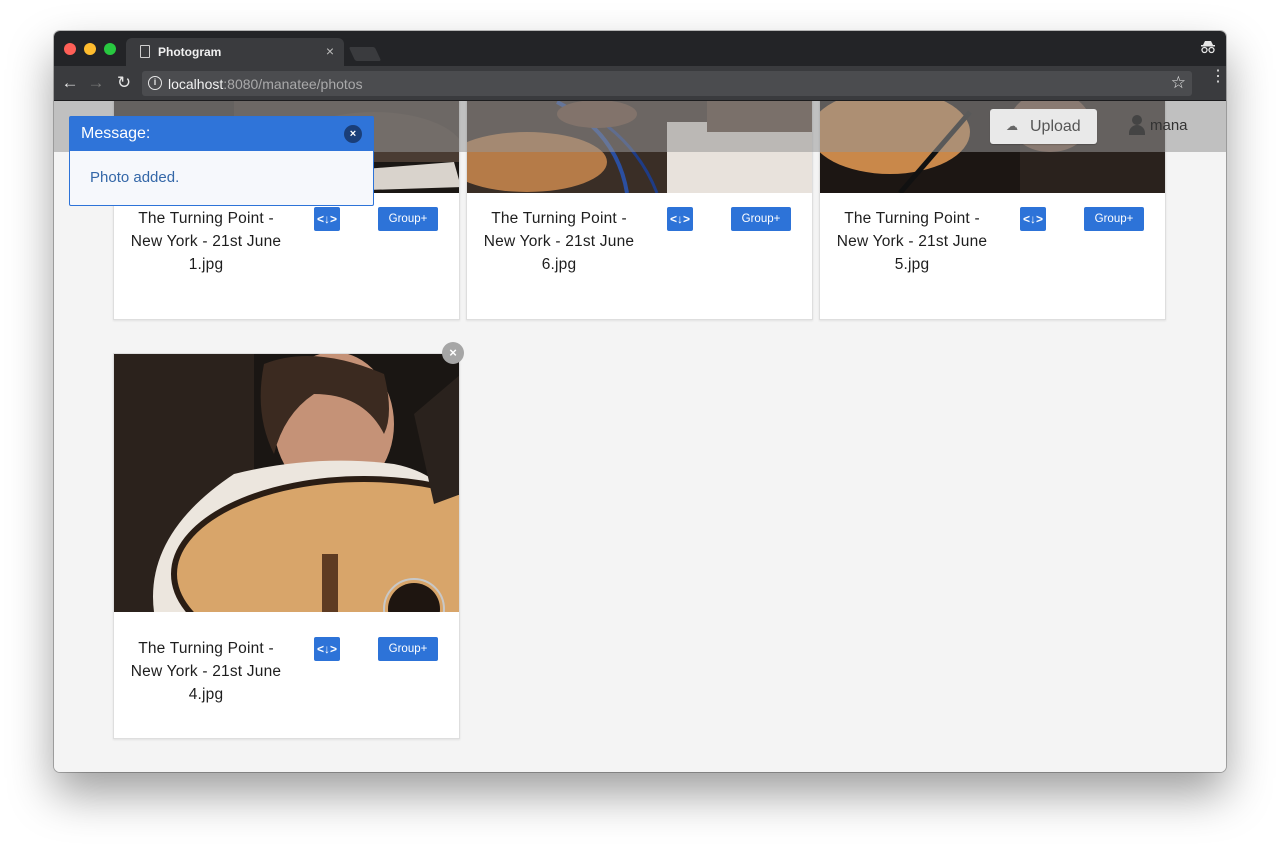  I want to click on tab-photogram: Photogram ×, so click(235, 52).